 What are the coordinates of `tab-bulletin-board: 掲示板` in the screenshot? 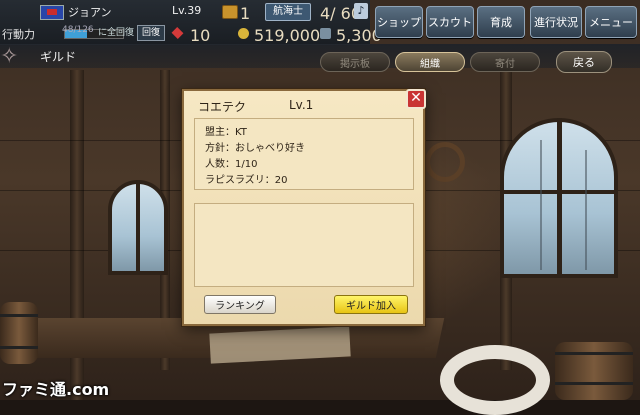 It's located at (355, 62).